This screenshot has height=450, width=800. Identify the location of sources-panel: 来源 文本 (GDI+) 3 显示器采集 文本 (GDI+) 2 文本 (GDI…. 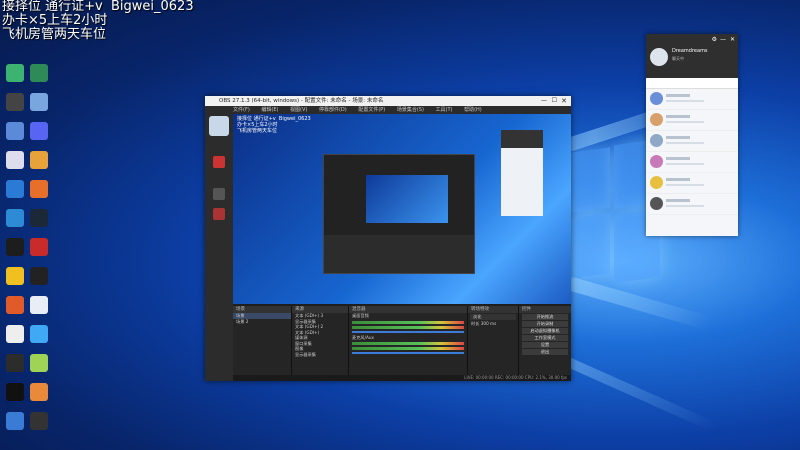
(320, 343).